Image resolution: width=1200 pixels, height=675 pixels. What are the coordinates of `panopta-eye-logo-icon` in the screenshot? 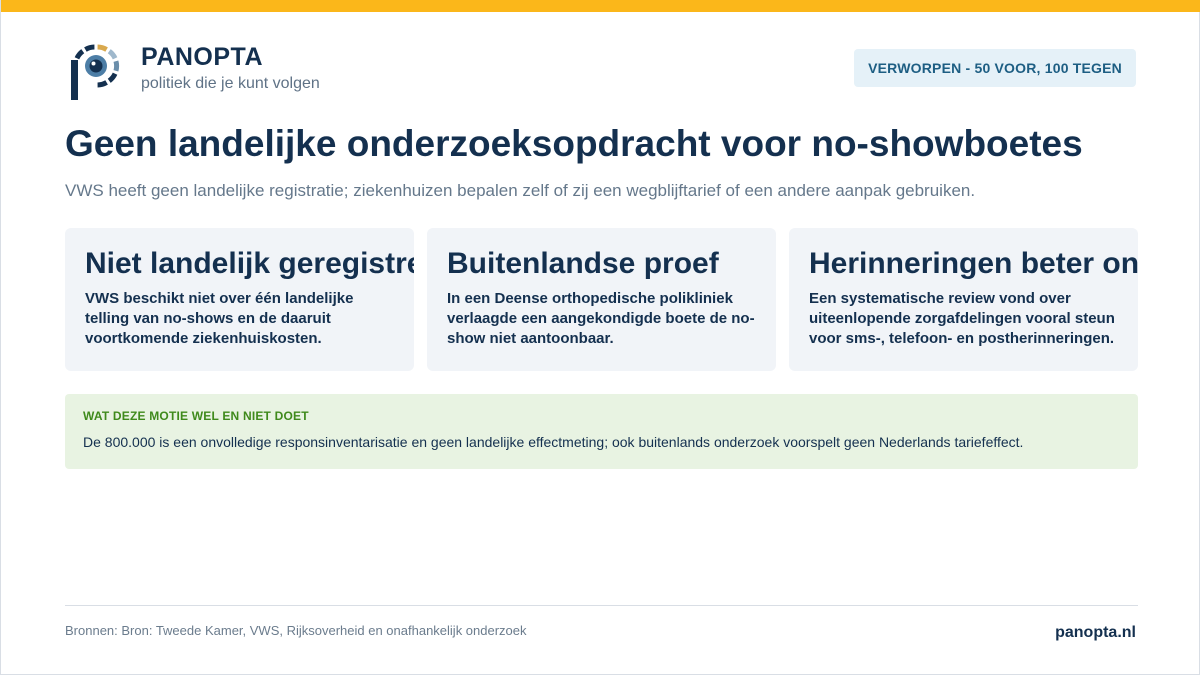 It's located at (95, 72).